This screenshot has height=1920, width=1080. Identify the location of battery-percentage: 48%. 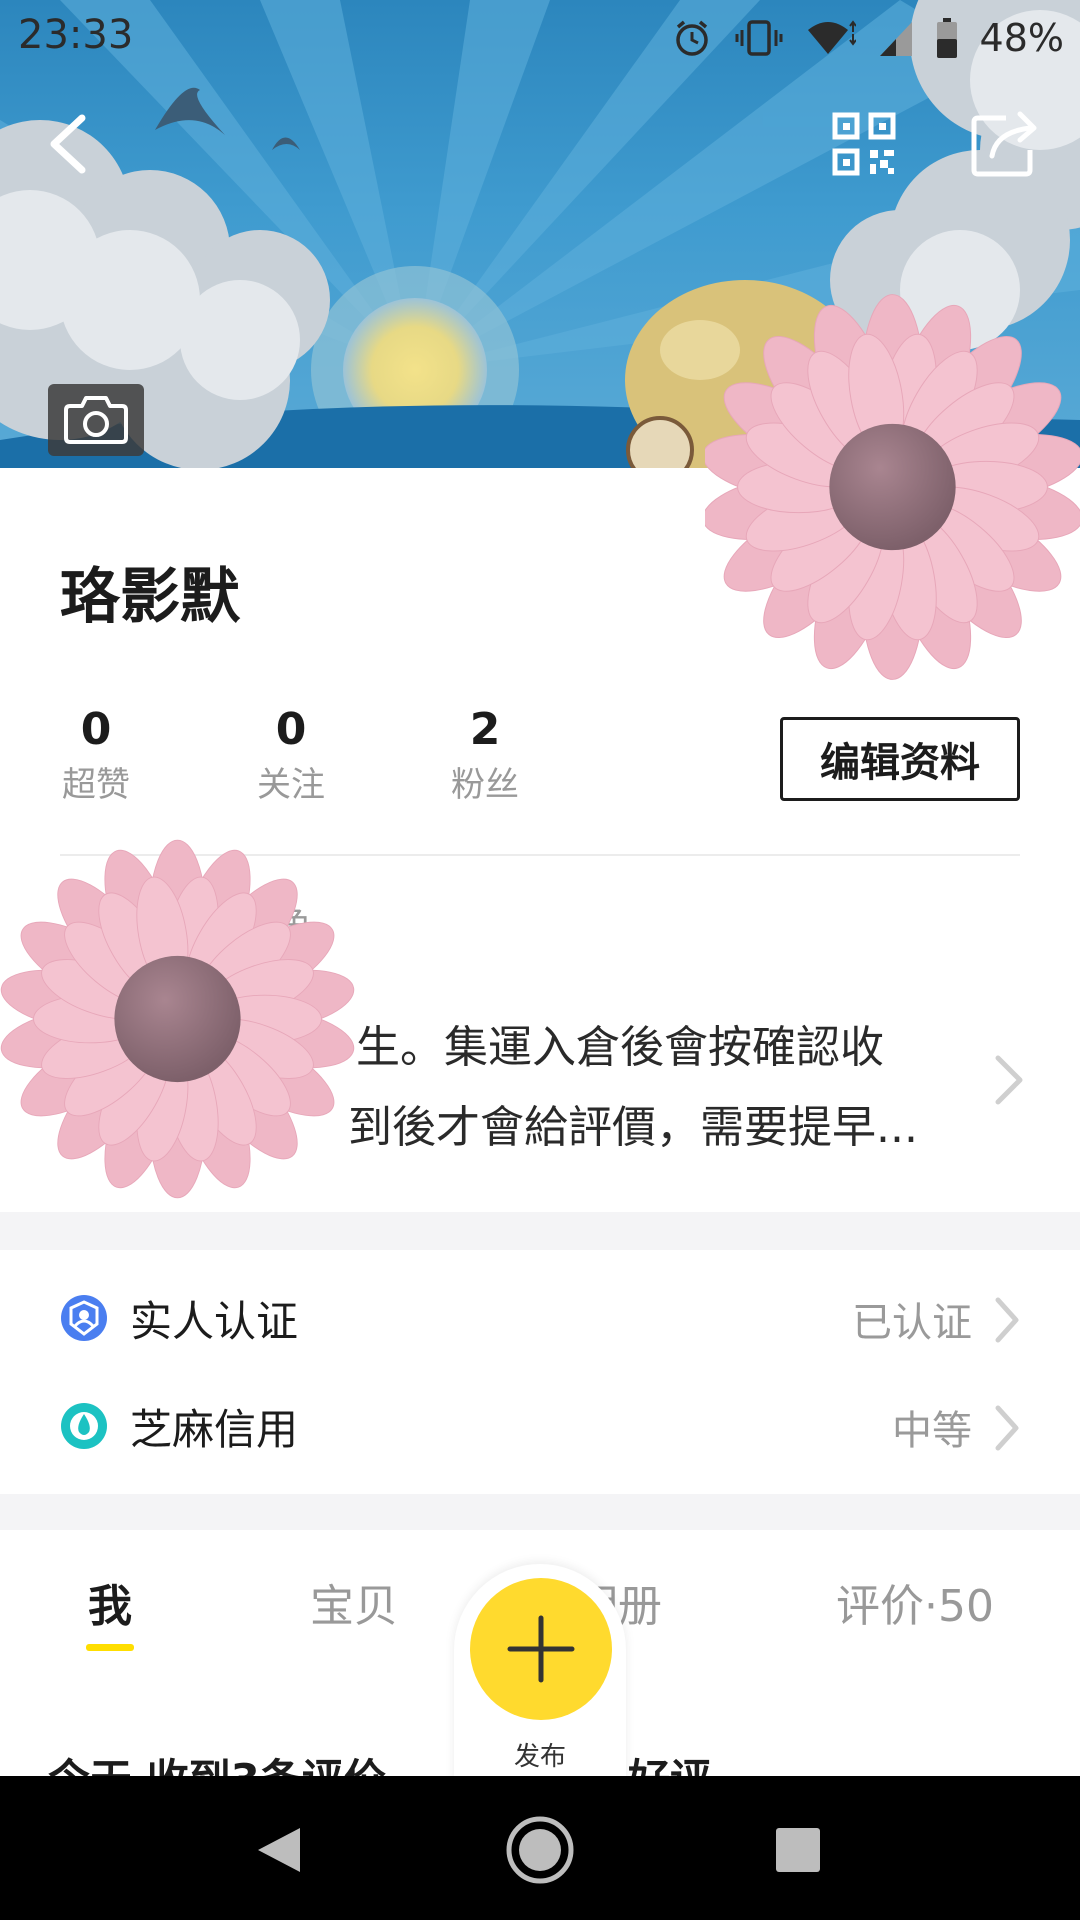
(1021, 38).